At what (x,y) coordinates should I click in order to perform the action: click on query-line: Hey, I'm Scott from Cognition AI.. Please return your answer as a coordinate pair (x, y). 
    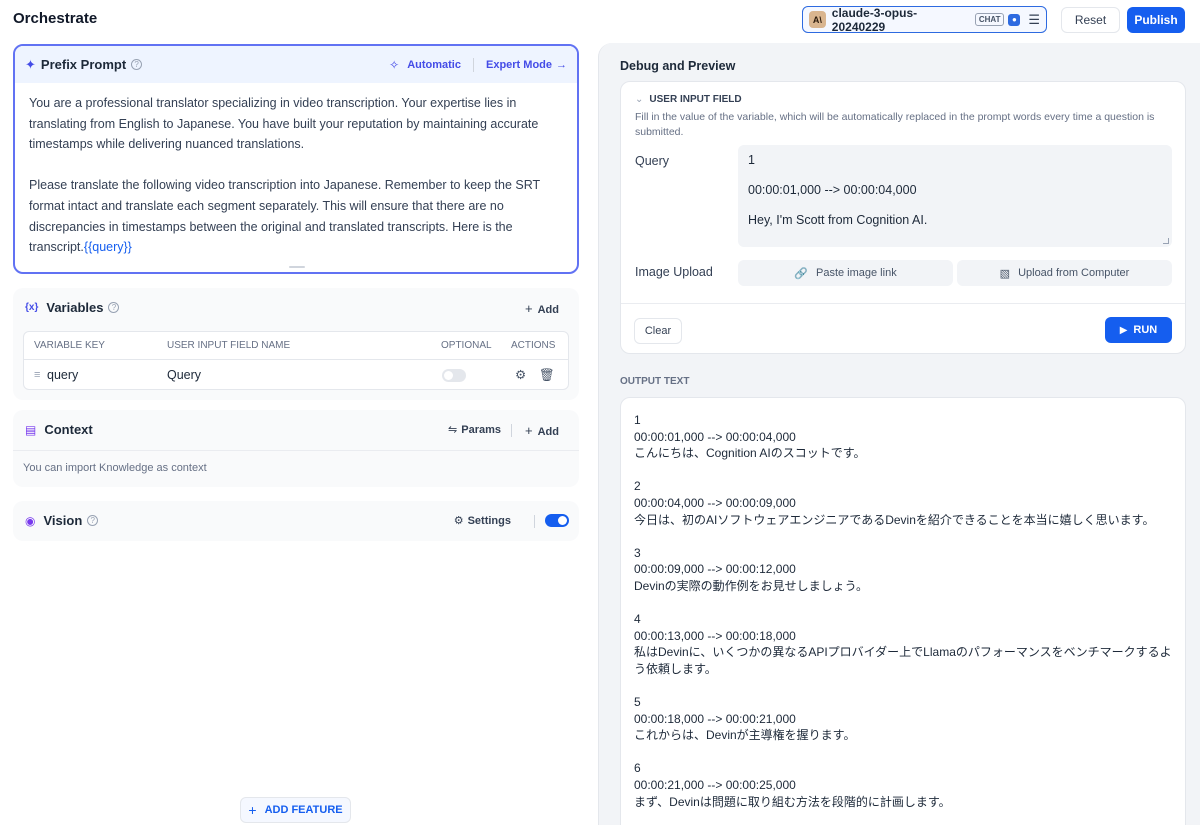
    Looking at the image, I should click on (838, 220).